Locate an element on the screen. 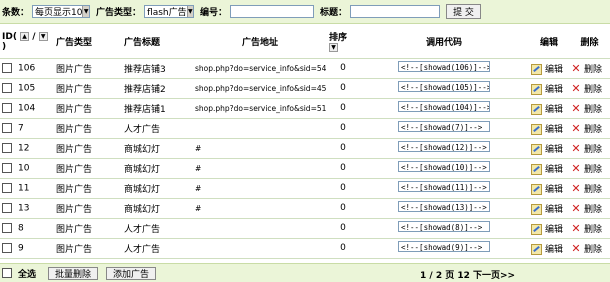  title-input is located at coordinates (395, 11).